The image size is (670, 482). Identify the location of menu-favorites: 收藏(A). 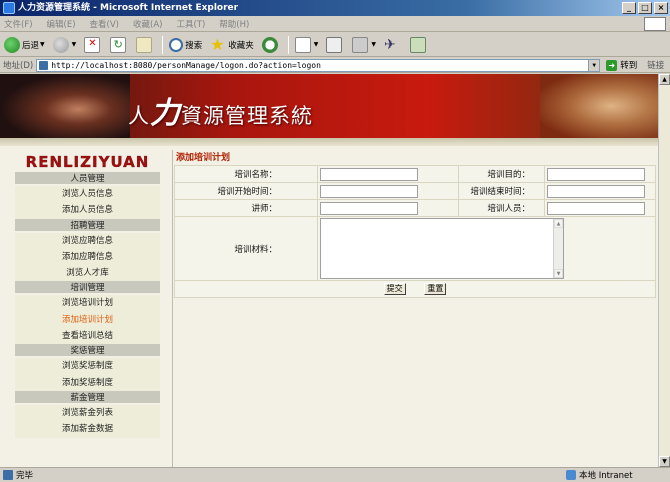
(147, 24).